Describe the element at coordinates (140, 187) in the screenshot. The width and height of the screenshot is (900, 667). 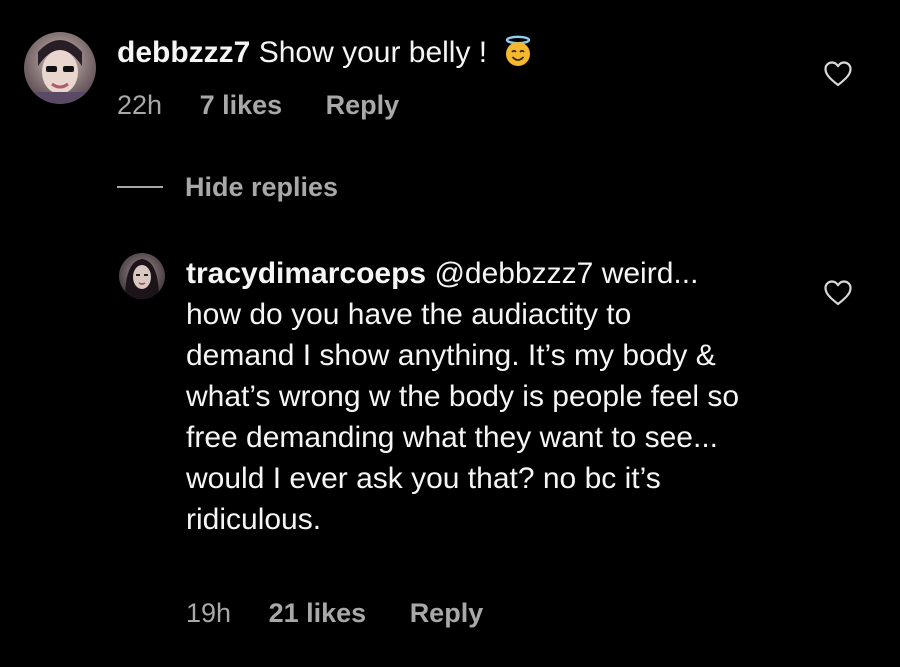
I see `thread-divider-line` at that location.